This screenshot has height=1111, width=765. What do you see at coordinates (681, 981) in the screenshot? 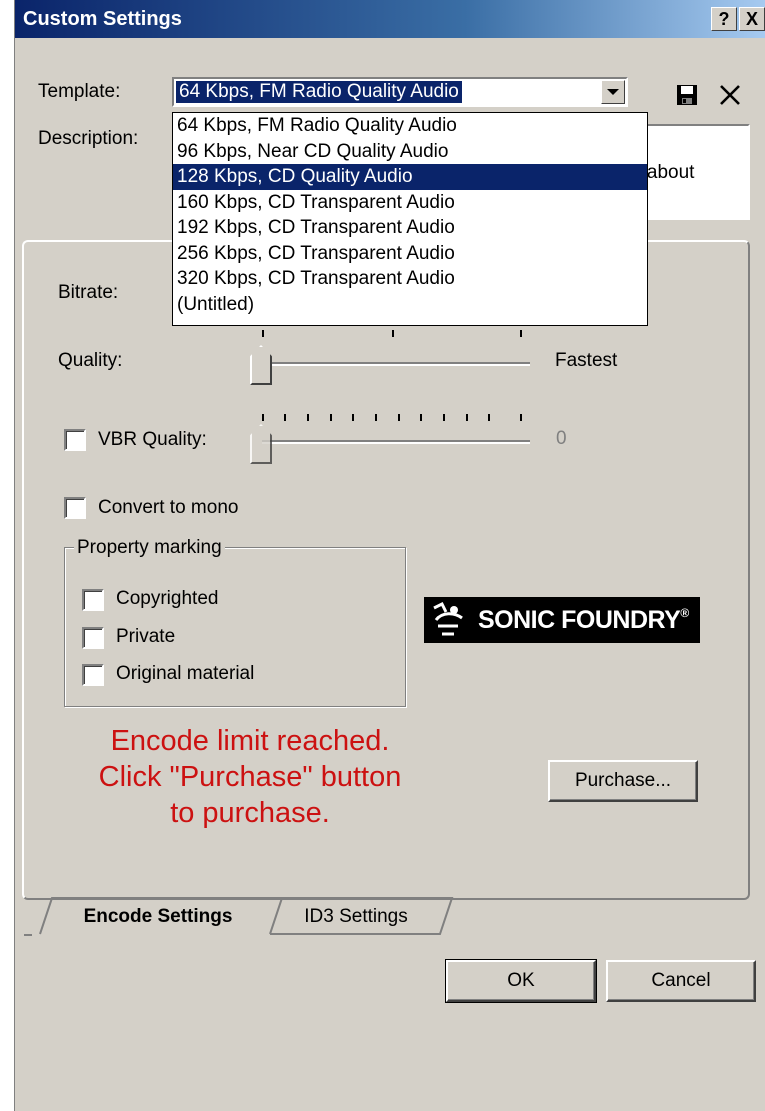
I see `cancel-button: Cancel` at bounding box center [681, 981].